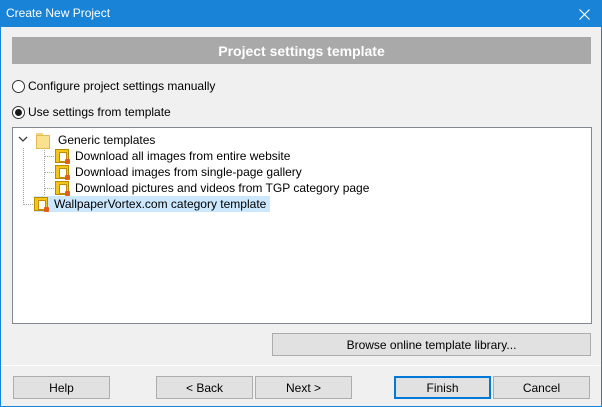  What do you see at coordinates (301, 14) in the screenshot?
I see `title-bar: Create New Project` at bounding box center [301, 14].